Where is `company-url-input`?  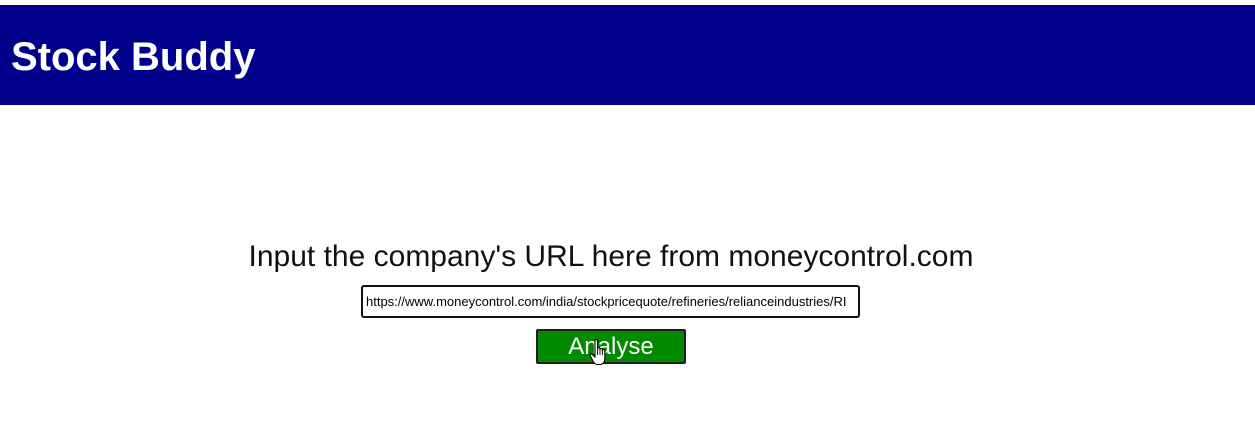
company-url-input is located at coordinates (610, 301).